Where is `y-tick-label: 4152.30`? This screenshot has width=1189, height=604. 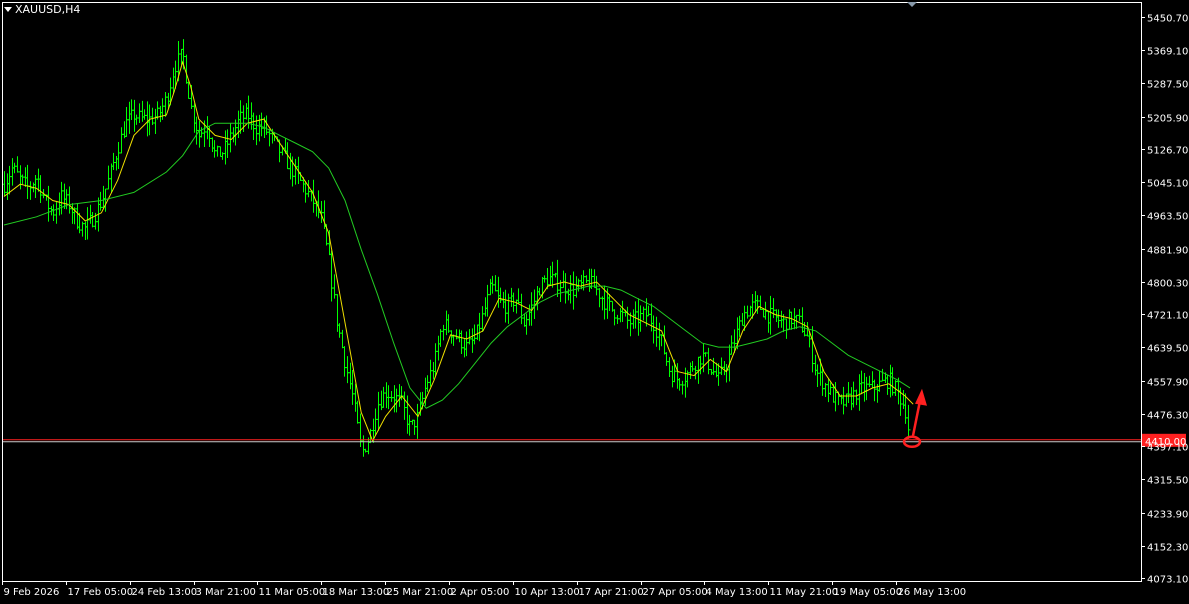
y-tick-label: 4152.30 is located at coordinates (1167, 548).